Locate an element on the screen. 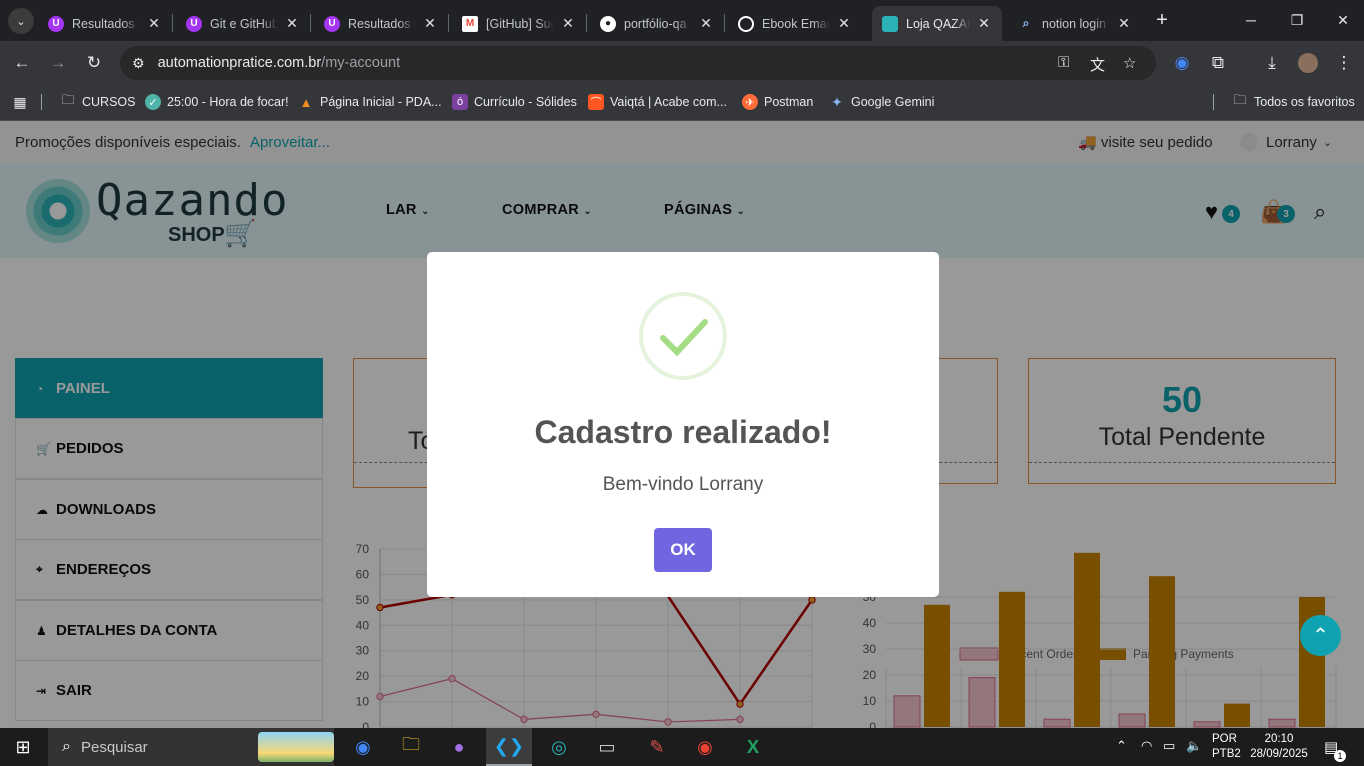  language-indicator: POR PTB2 is located at coordinates (1226, 747).